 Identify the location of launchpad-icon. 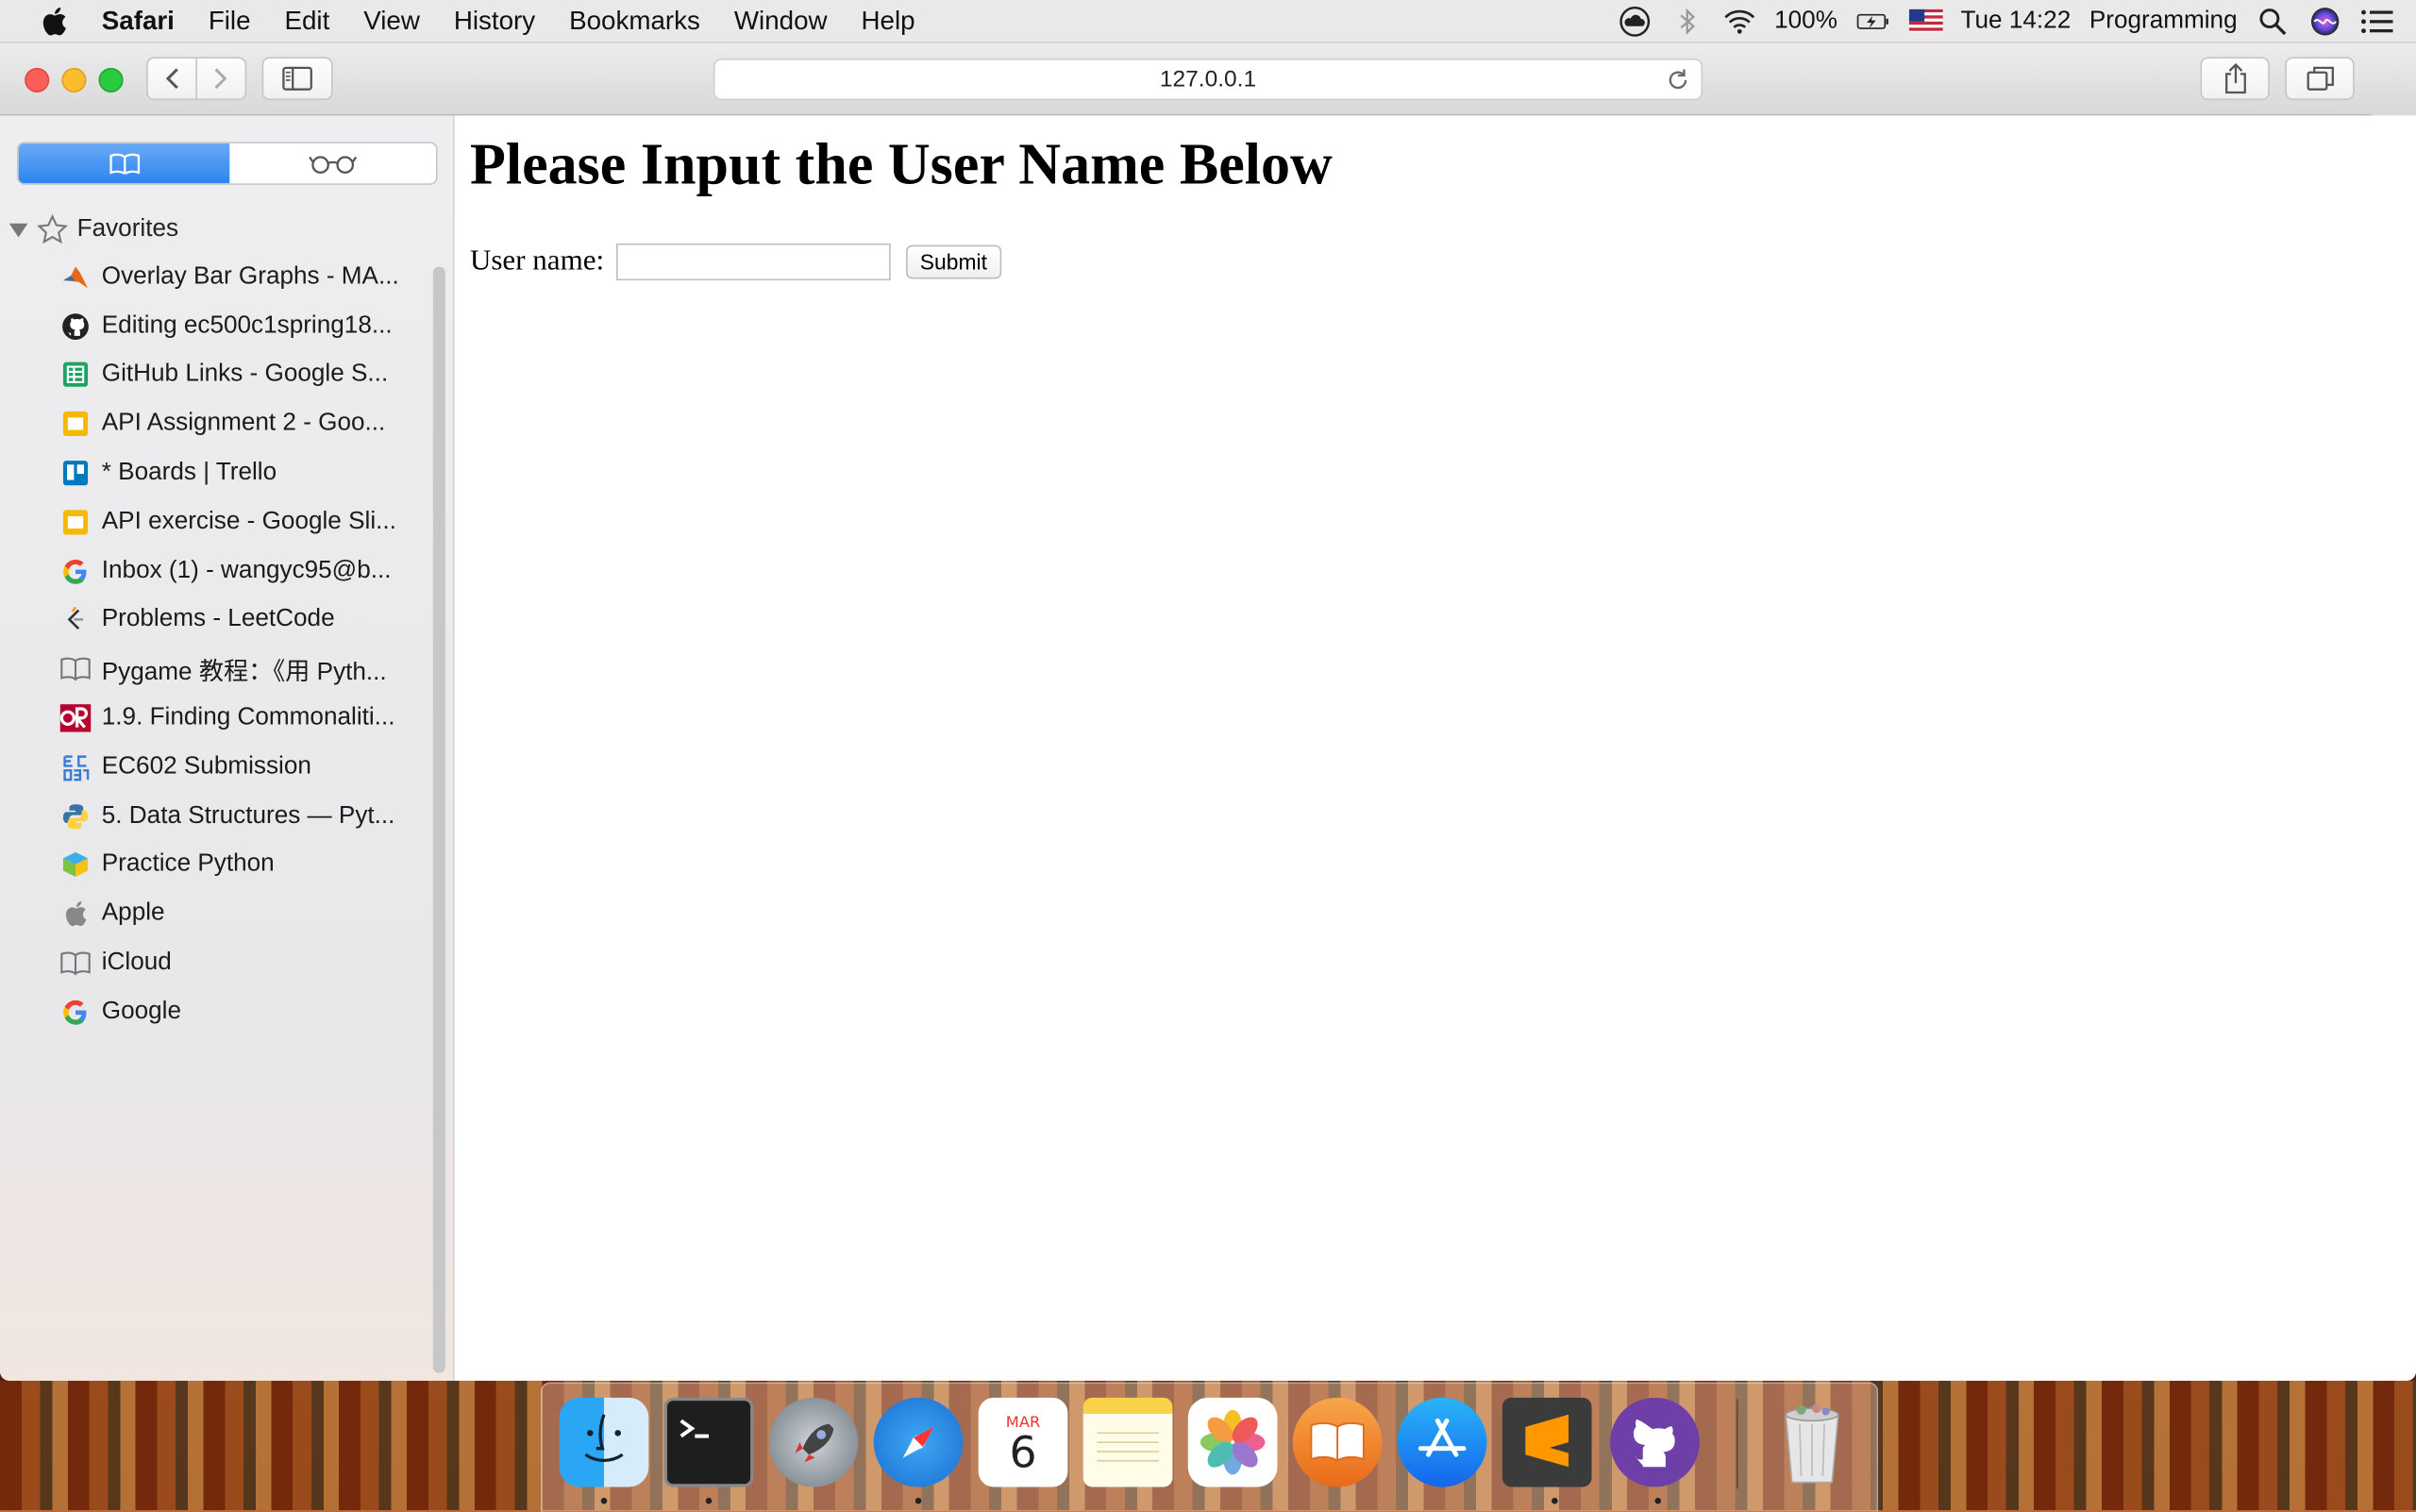
(813, 1442).